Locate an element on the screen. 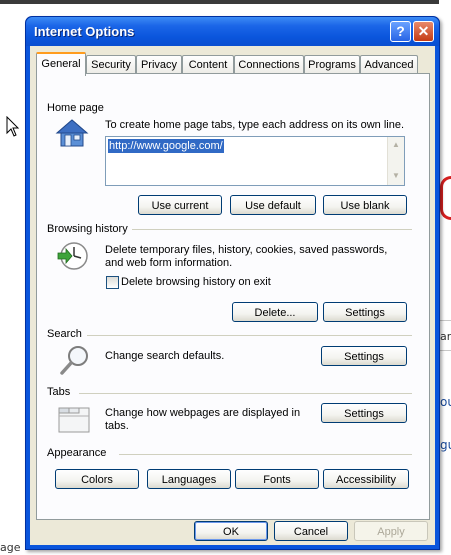  tab-programs: Programs is located at coordinates (332, 64).